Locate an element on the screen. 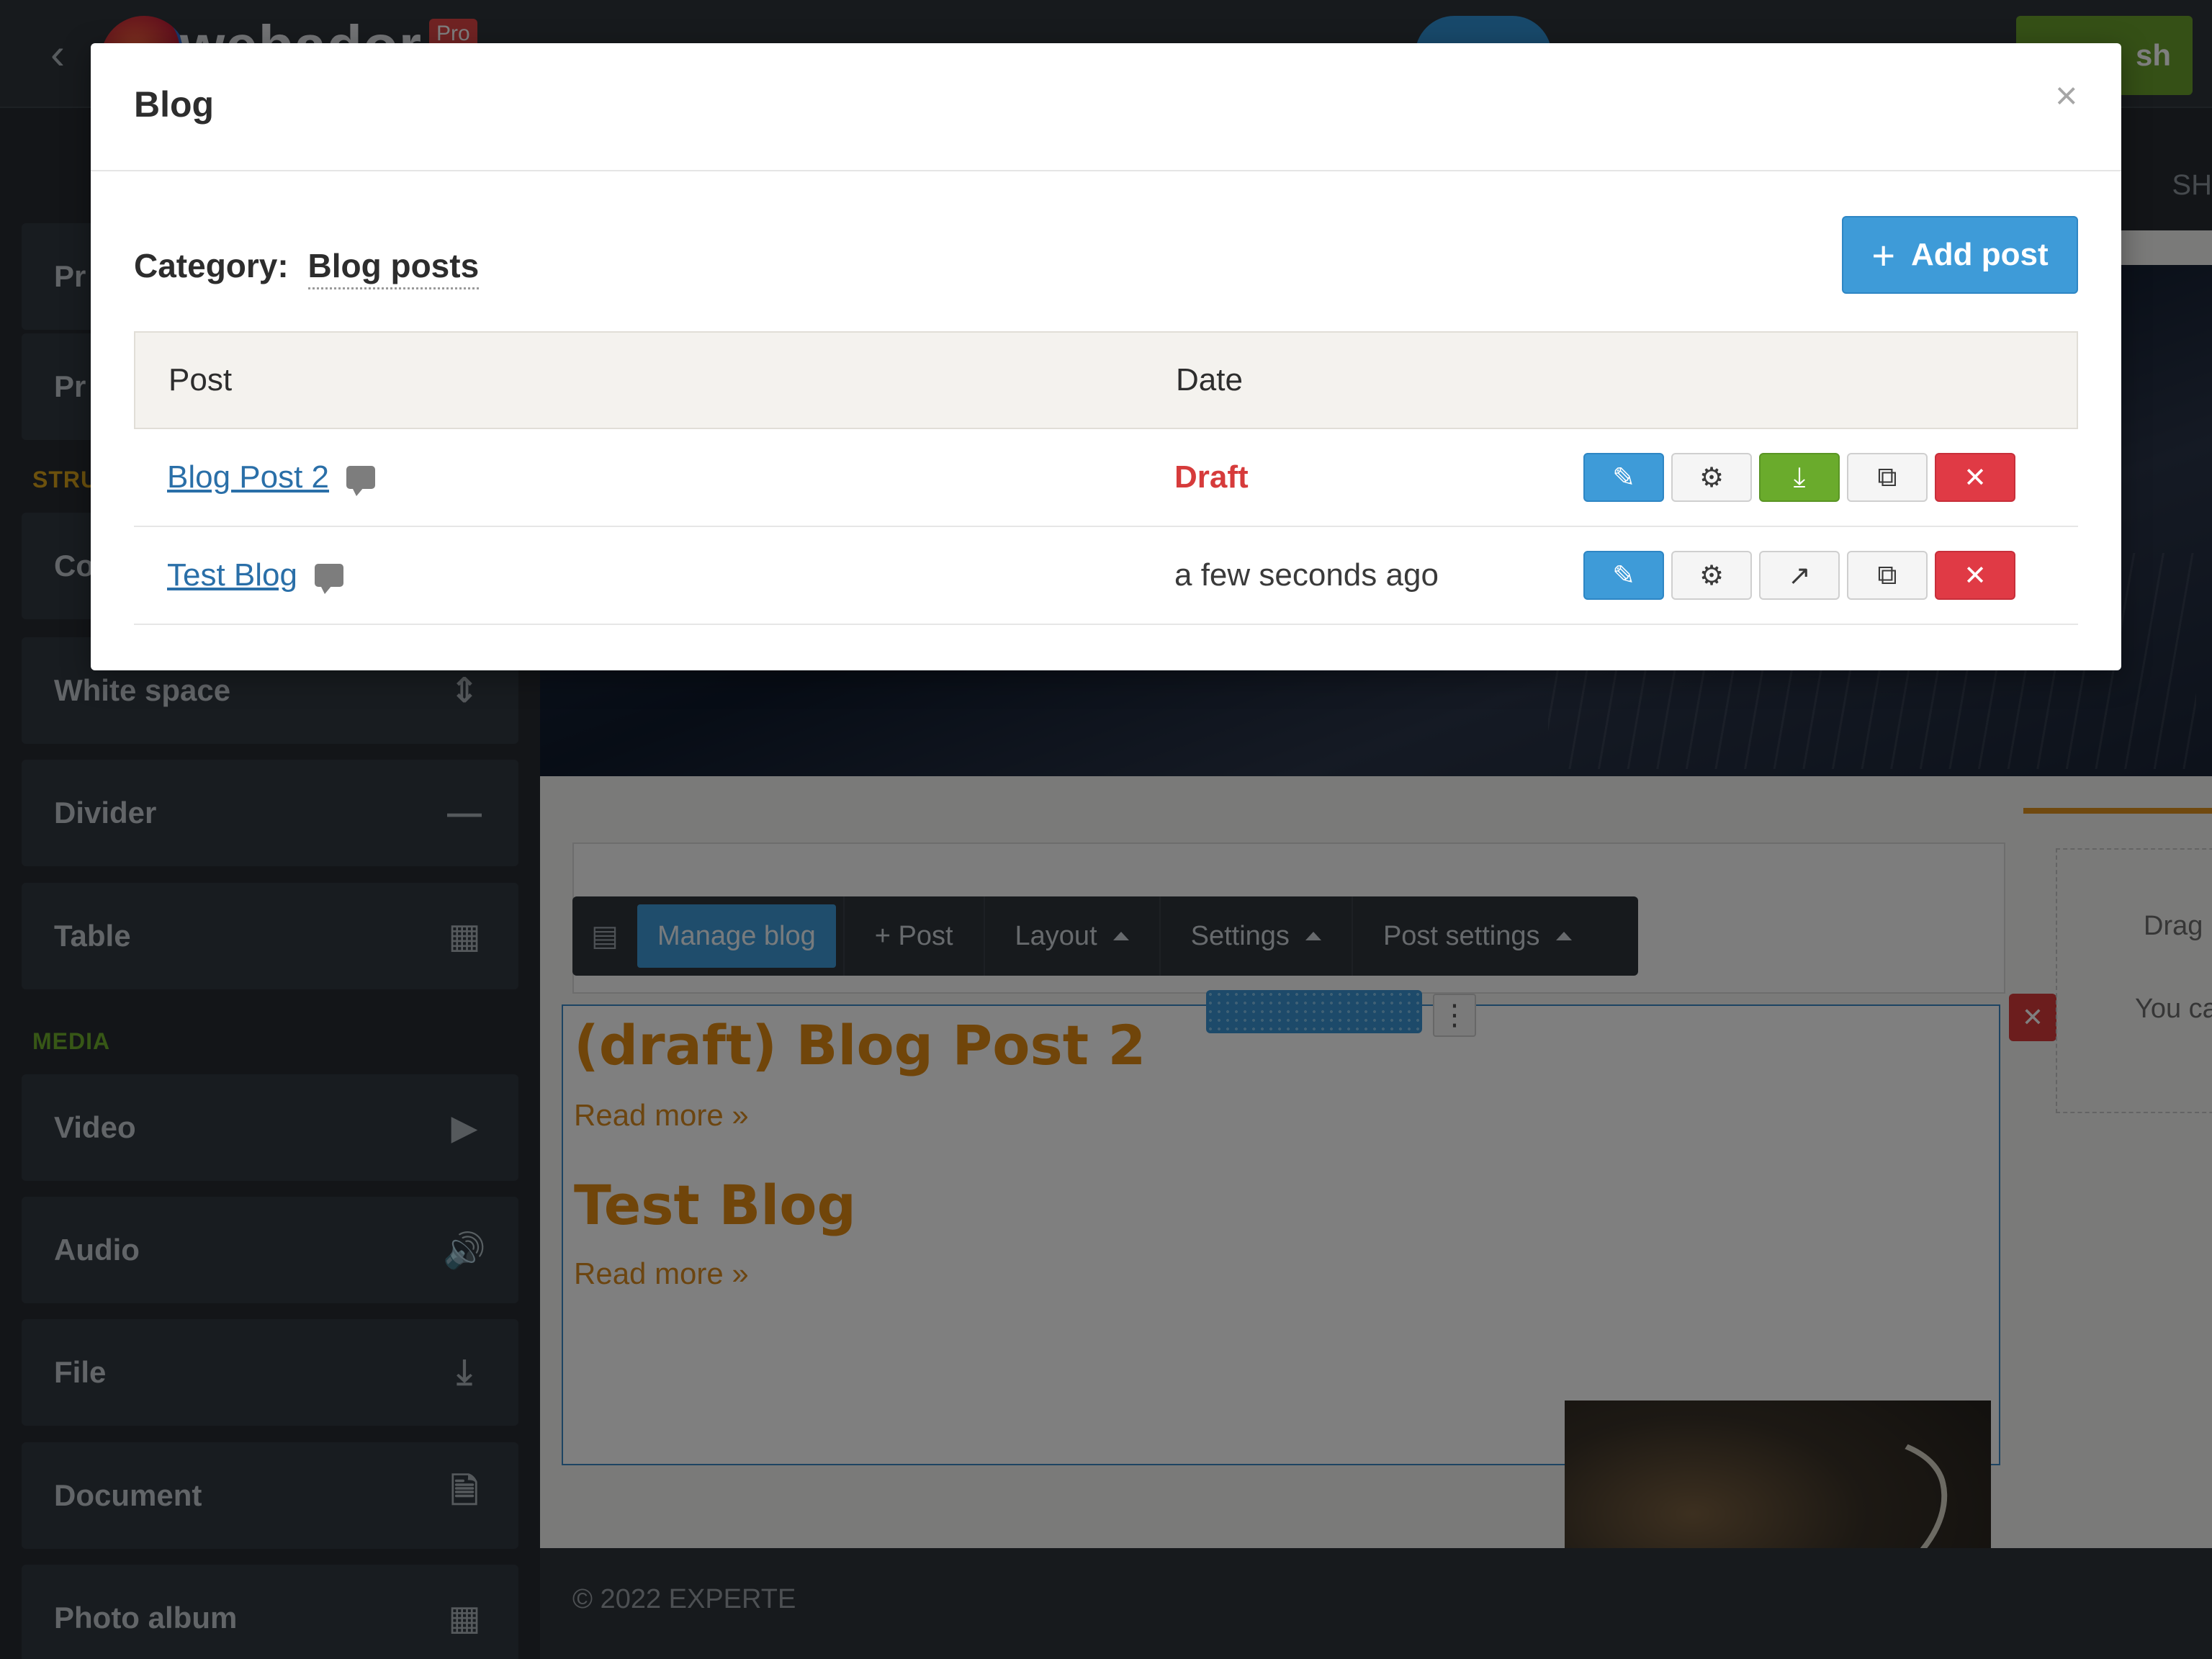 The image size is (2212, 1659). row-actions: ✎ ⚙ ↗ ⧉ ✕ is located at coordinates (1799, 575).